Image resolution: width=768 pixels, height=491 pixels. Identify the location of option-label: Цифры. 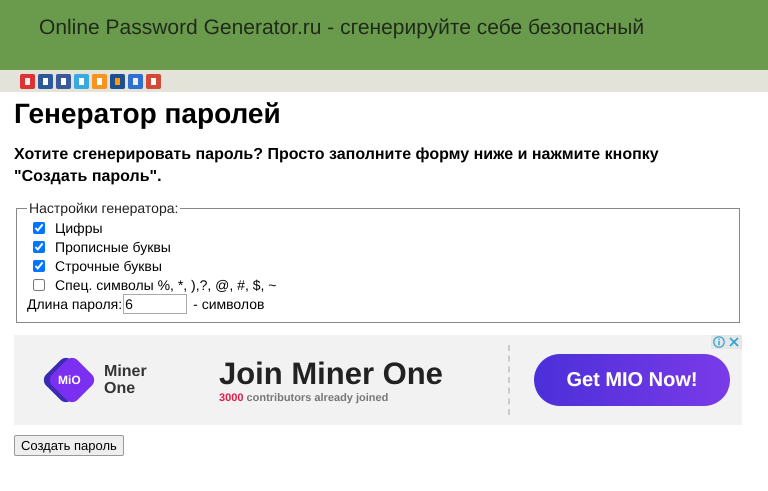
(79, 228).